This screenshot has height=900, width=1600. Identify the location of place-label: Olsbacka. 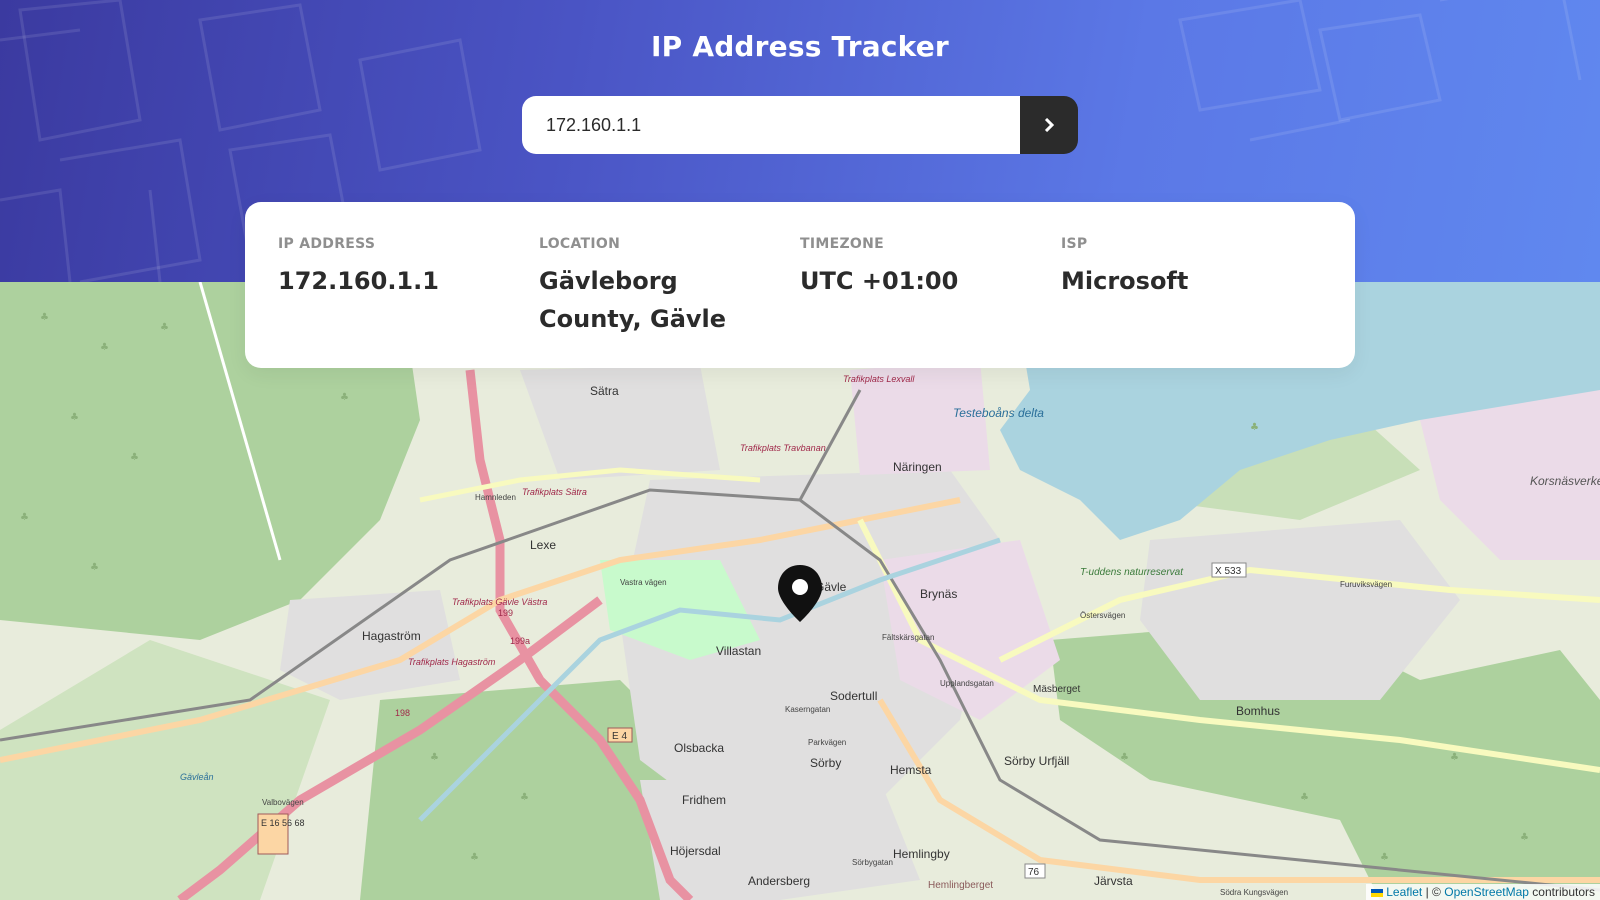
(699, 748).